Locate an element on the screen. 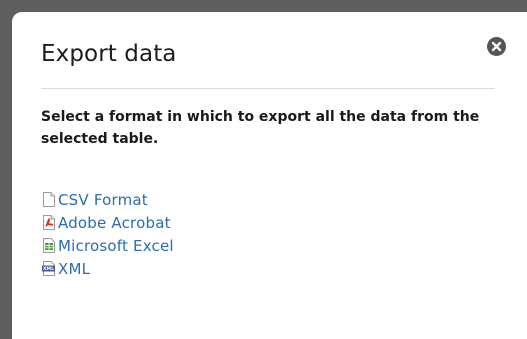 The height and width of the screenshot is (339, 527). format-label-pdf: Adobe Acrobat is located at coordinates (114, 223).